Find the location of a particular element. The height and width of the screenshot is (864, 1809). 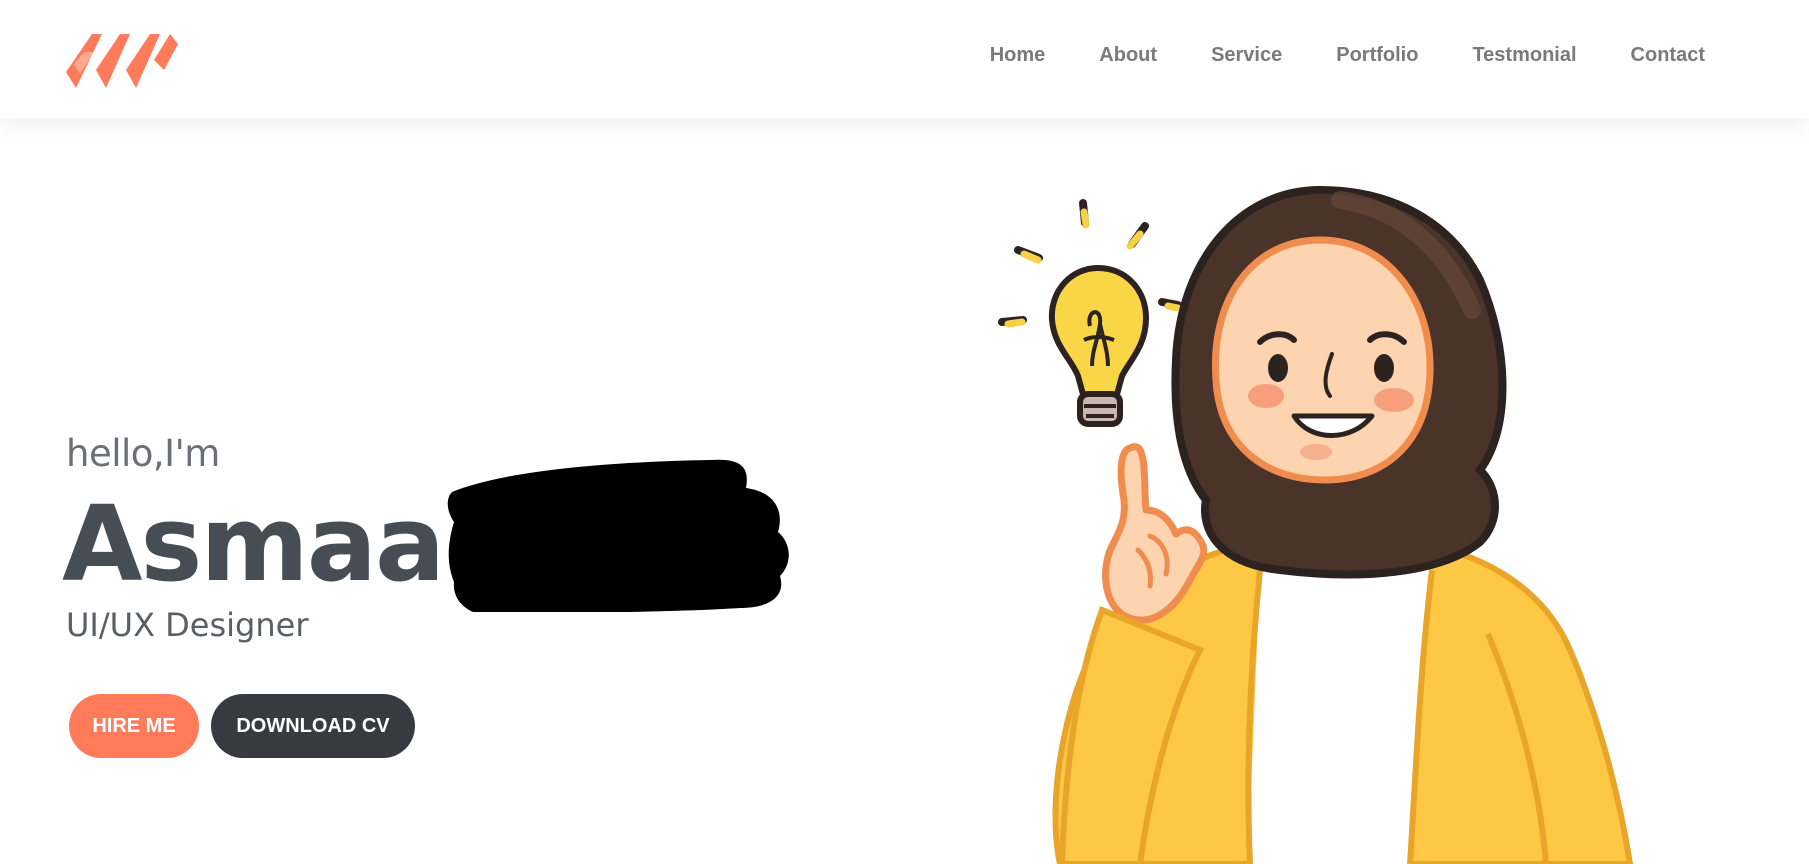

nav-contact: Contact is located at coordinates (1668, 55).